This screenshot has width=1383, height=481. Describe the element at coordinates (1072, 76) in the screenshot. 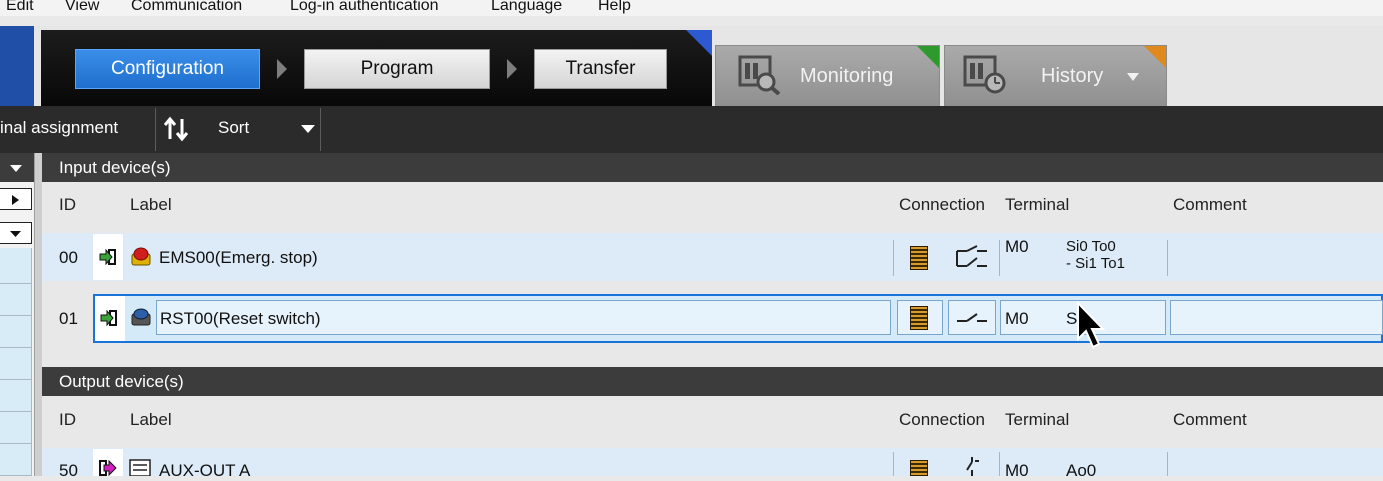

I see `tab-history-label: History` at that location.